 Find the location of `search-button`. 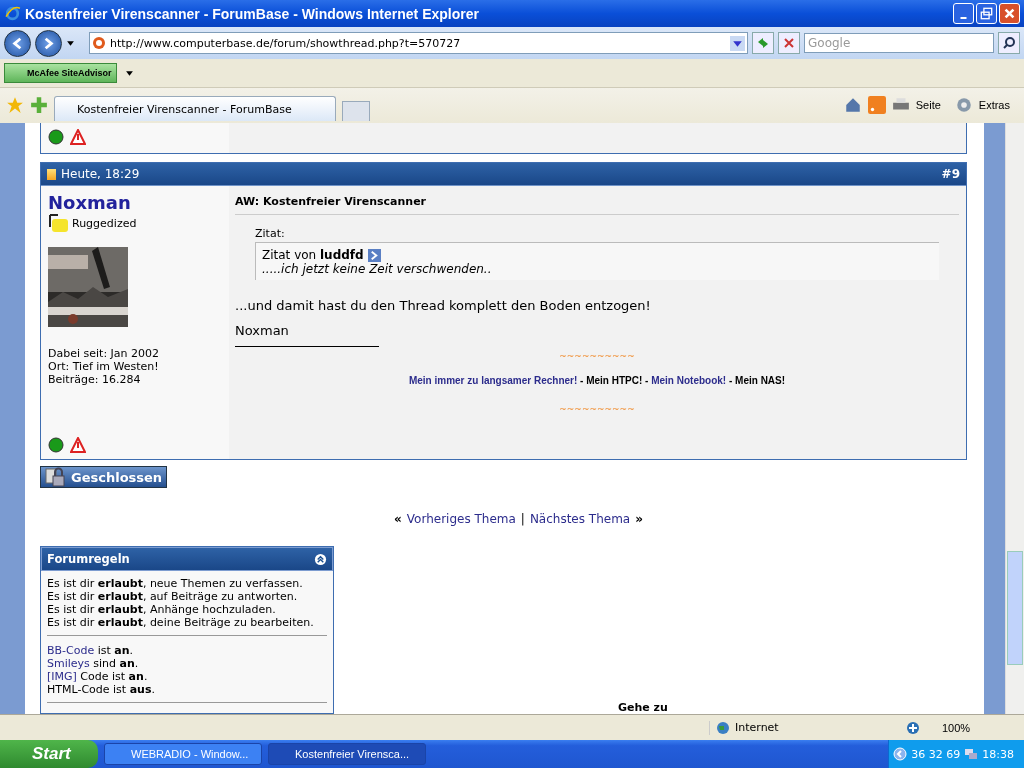

search-button is located at coordinates (1009, 43).